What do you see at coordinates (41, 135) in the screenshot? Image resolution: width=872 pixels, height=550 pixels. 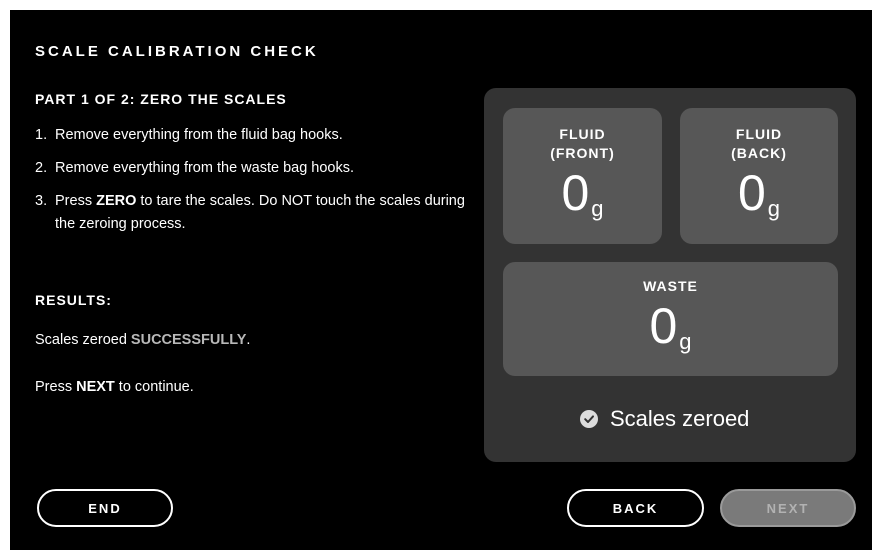 I see `step-number: 1.` at bounding box center [41, 135].